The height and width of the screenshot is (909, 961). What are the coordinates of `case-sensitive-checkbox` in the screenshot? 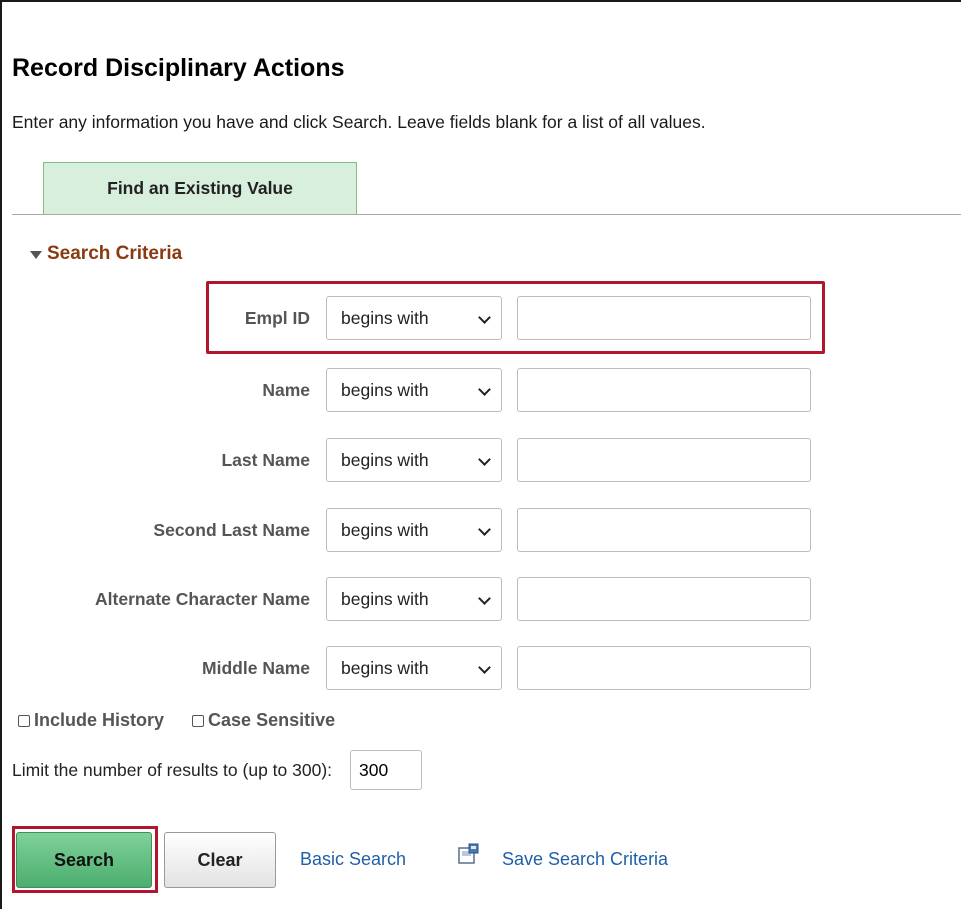 It's located at (198, 720).